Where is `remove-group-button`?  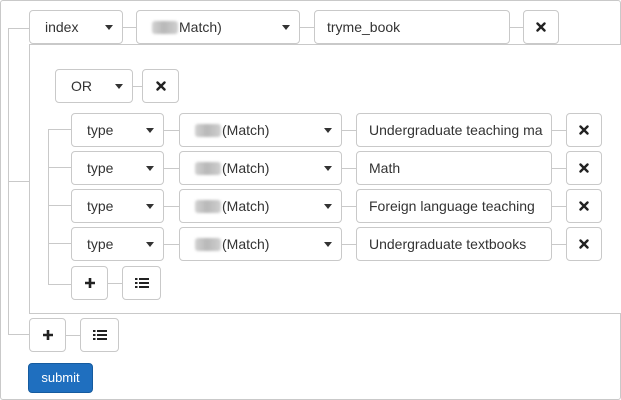 remove-group-button is located at coordinates (160, 86).